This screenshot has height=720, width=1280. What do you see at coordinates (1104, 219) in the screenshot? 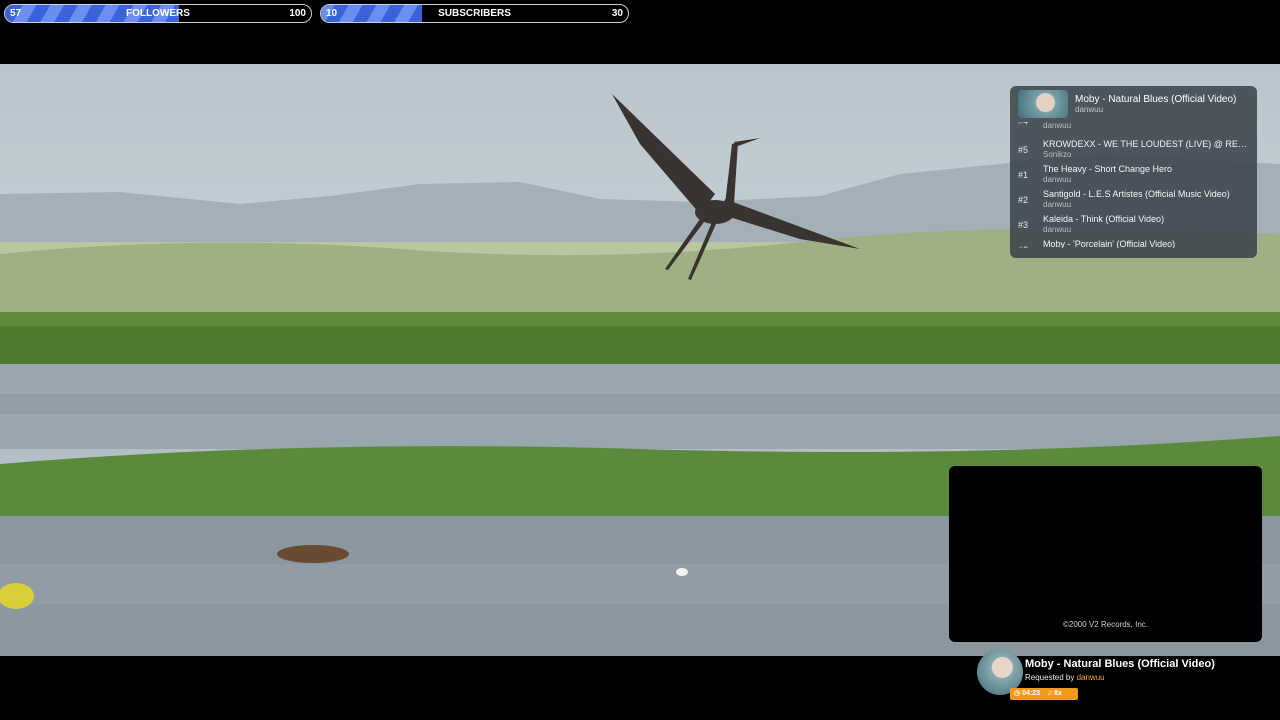
I see `queue-item-title: Kaleida - Think (Official Video)` at bounding box center [1104, 219].